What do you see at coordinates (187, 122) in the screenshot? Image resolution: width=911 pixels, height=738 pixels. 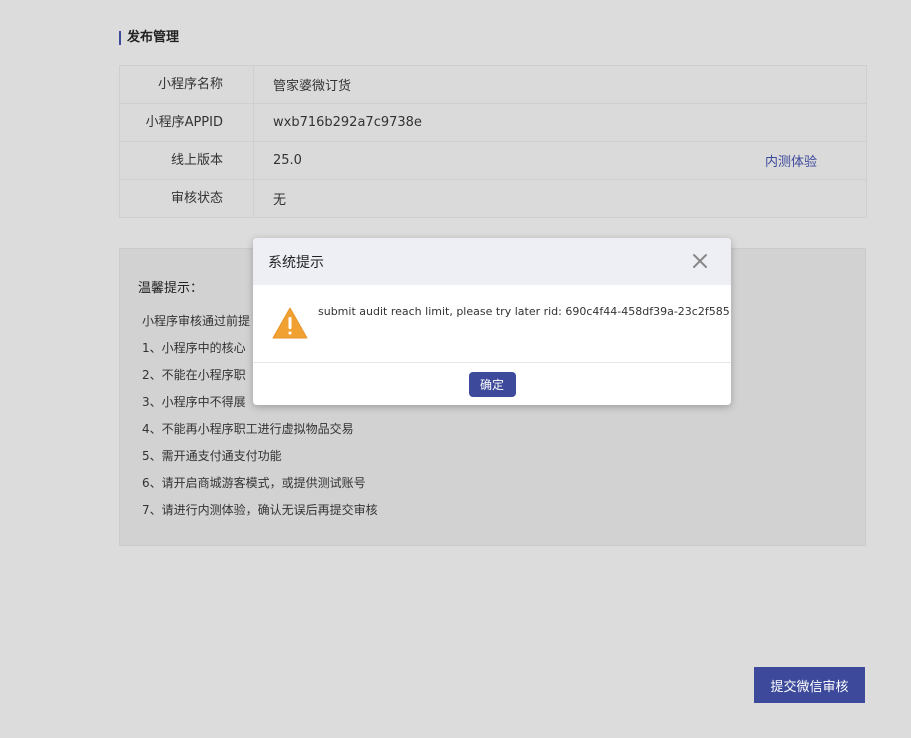 I see `info-label: 小程序APPID` at bounding box center [187, 122].